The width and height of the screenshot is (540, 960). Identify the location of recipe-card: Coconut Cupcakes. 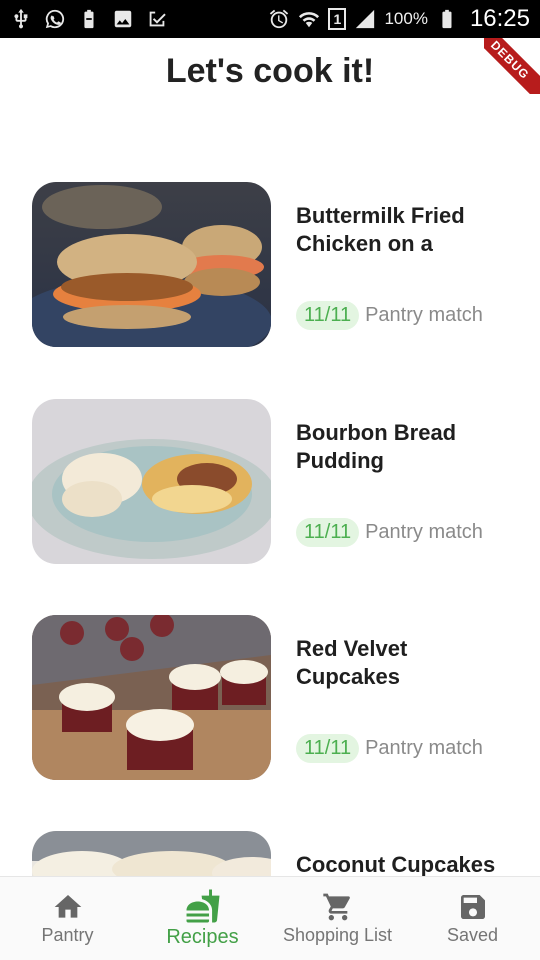
(272, 853).